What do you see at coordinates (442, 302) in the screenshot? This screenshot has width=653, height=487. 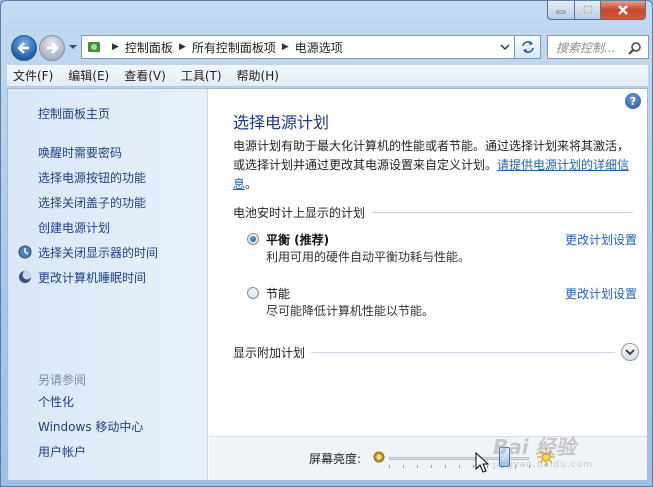 I see `plan-power-saver: 节能 更改计划设置 尽可能降低计算机性能以节能。` at bounding box center [442, 302].